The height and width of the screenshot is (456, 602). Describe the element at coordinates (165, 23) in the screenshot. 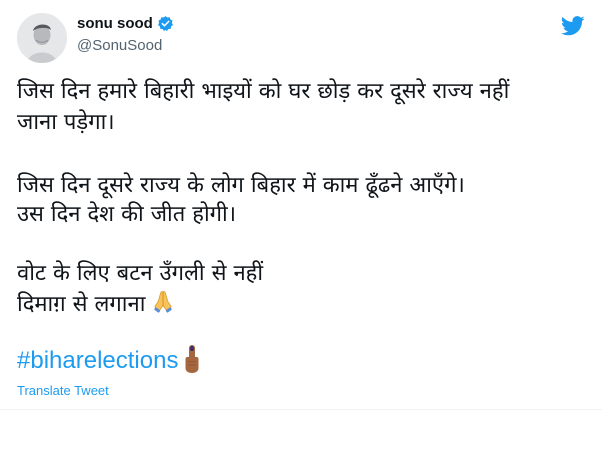

I see `verified-badge-icon` at that location.